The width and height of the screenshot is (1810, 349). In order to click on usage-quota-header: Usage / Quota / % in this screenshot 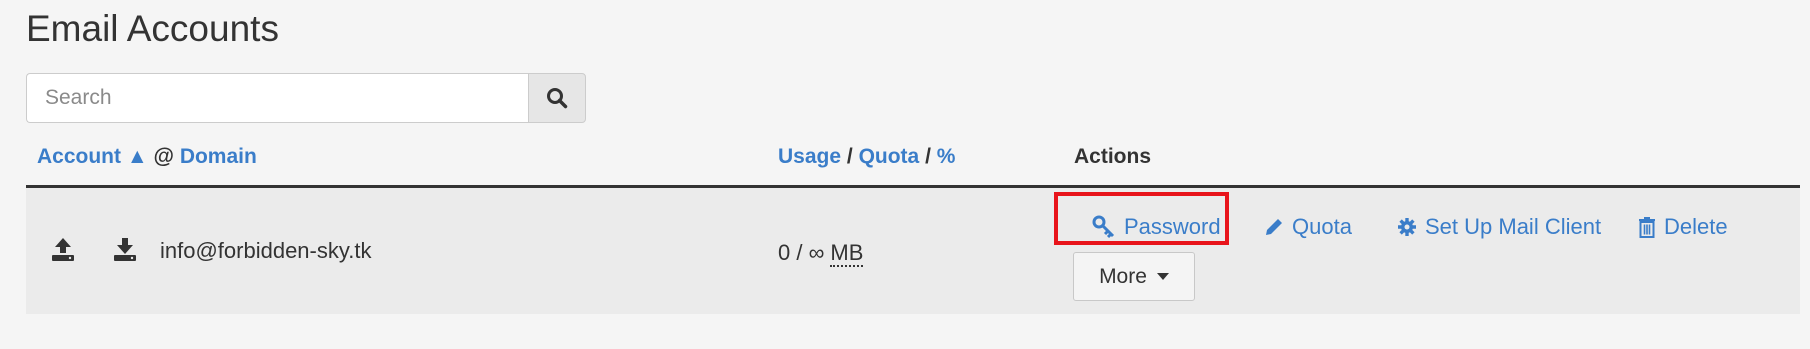, I will do `click(866, 157)`.